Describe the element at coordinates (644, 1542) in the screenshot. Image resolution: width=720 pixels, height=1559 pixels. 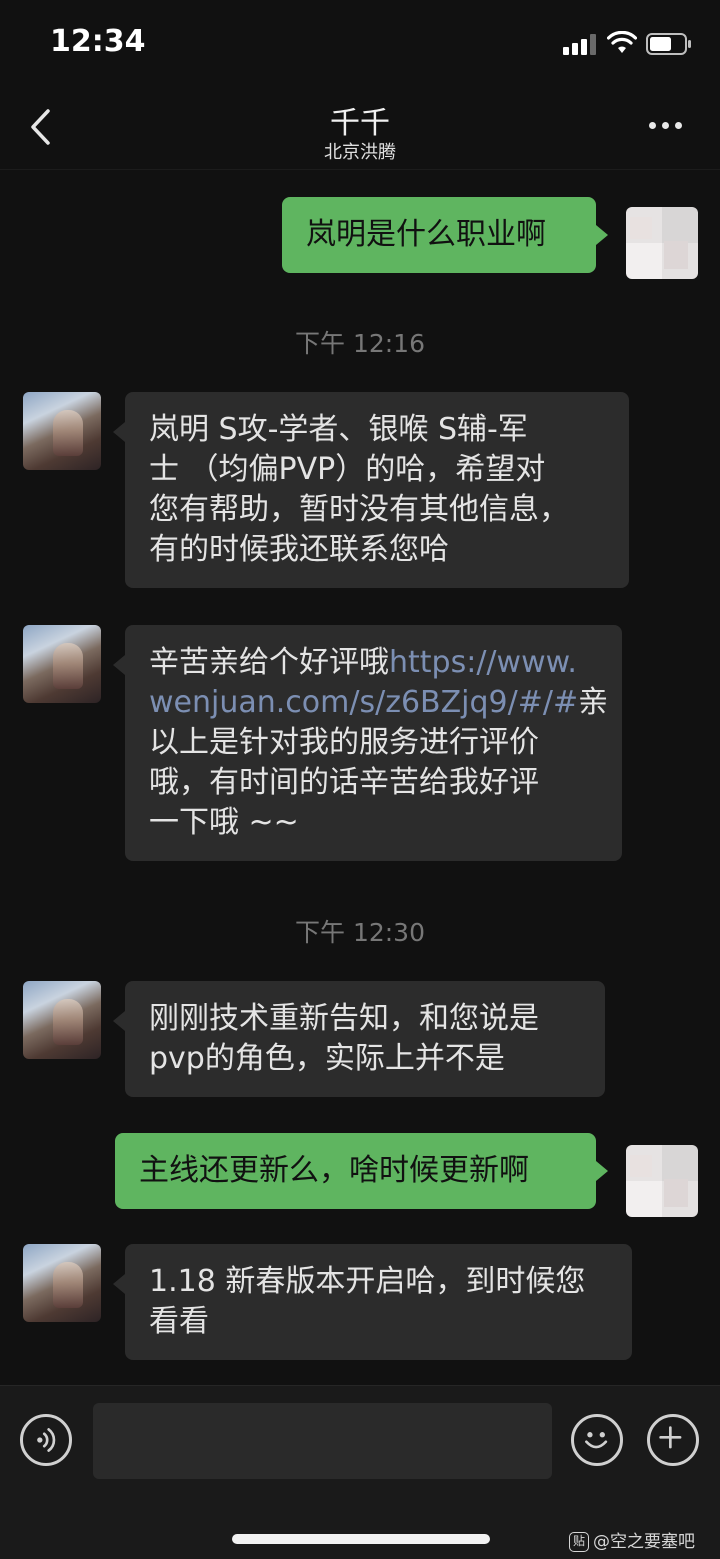
I see `watermark-text: @空之要塞吧` at that location.